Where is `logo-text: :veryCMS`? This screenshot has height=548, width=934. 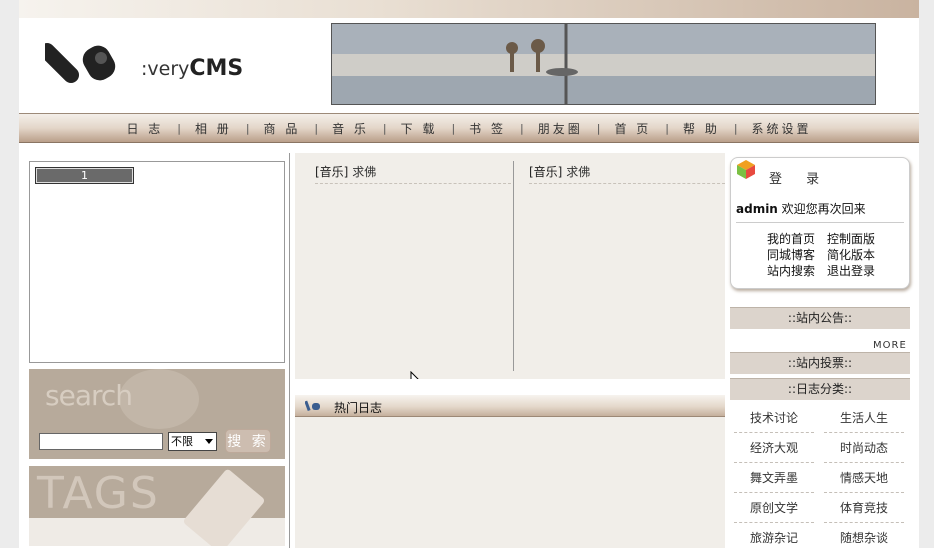 logo-text: :veryCMS is located at coordinates (192, 68).